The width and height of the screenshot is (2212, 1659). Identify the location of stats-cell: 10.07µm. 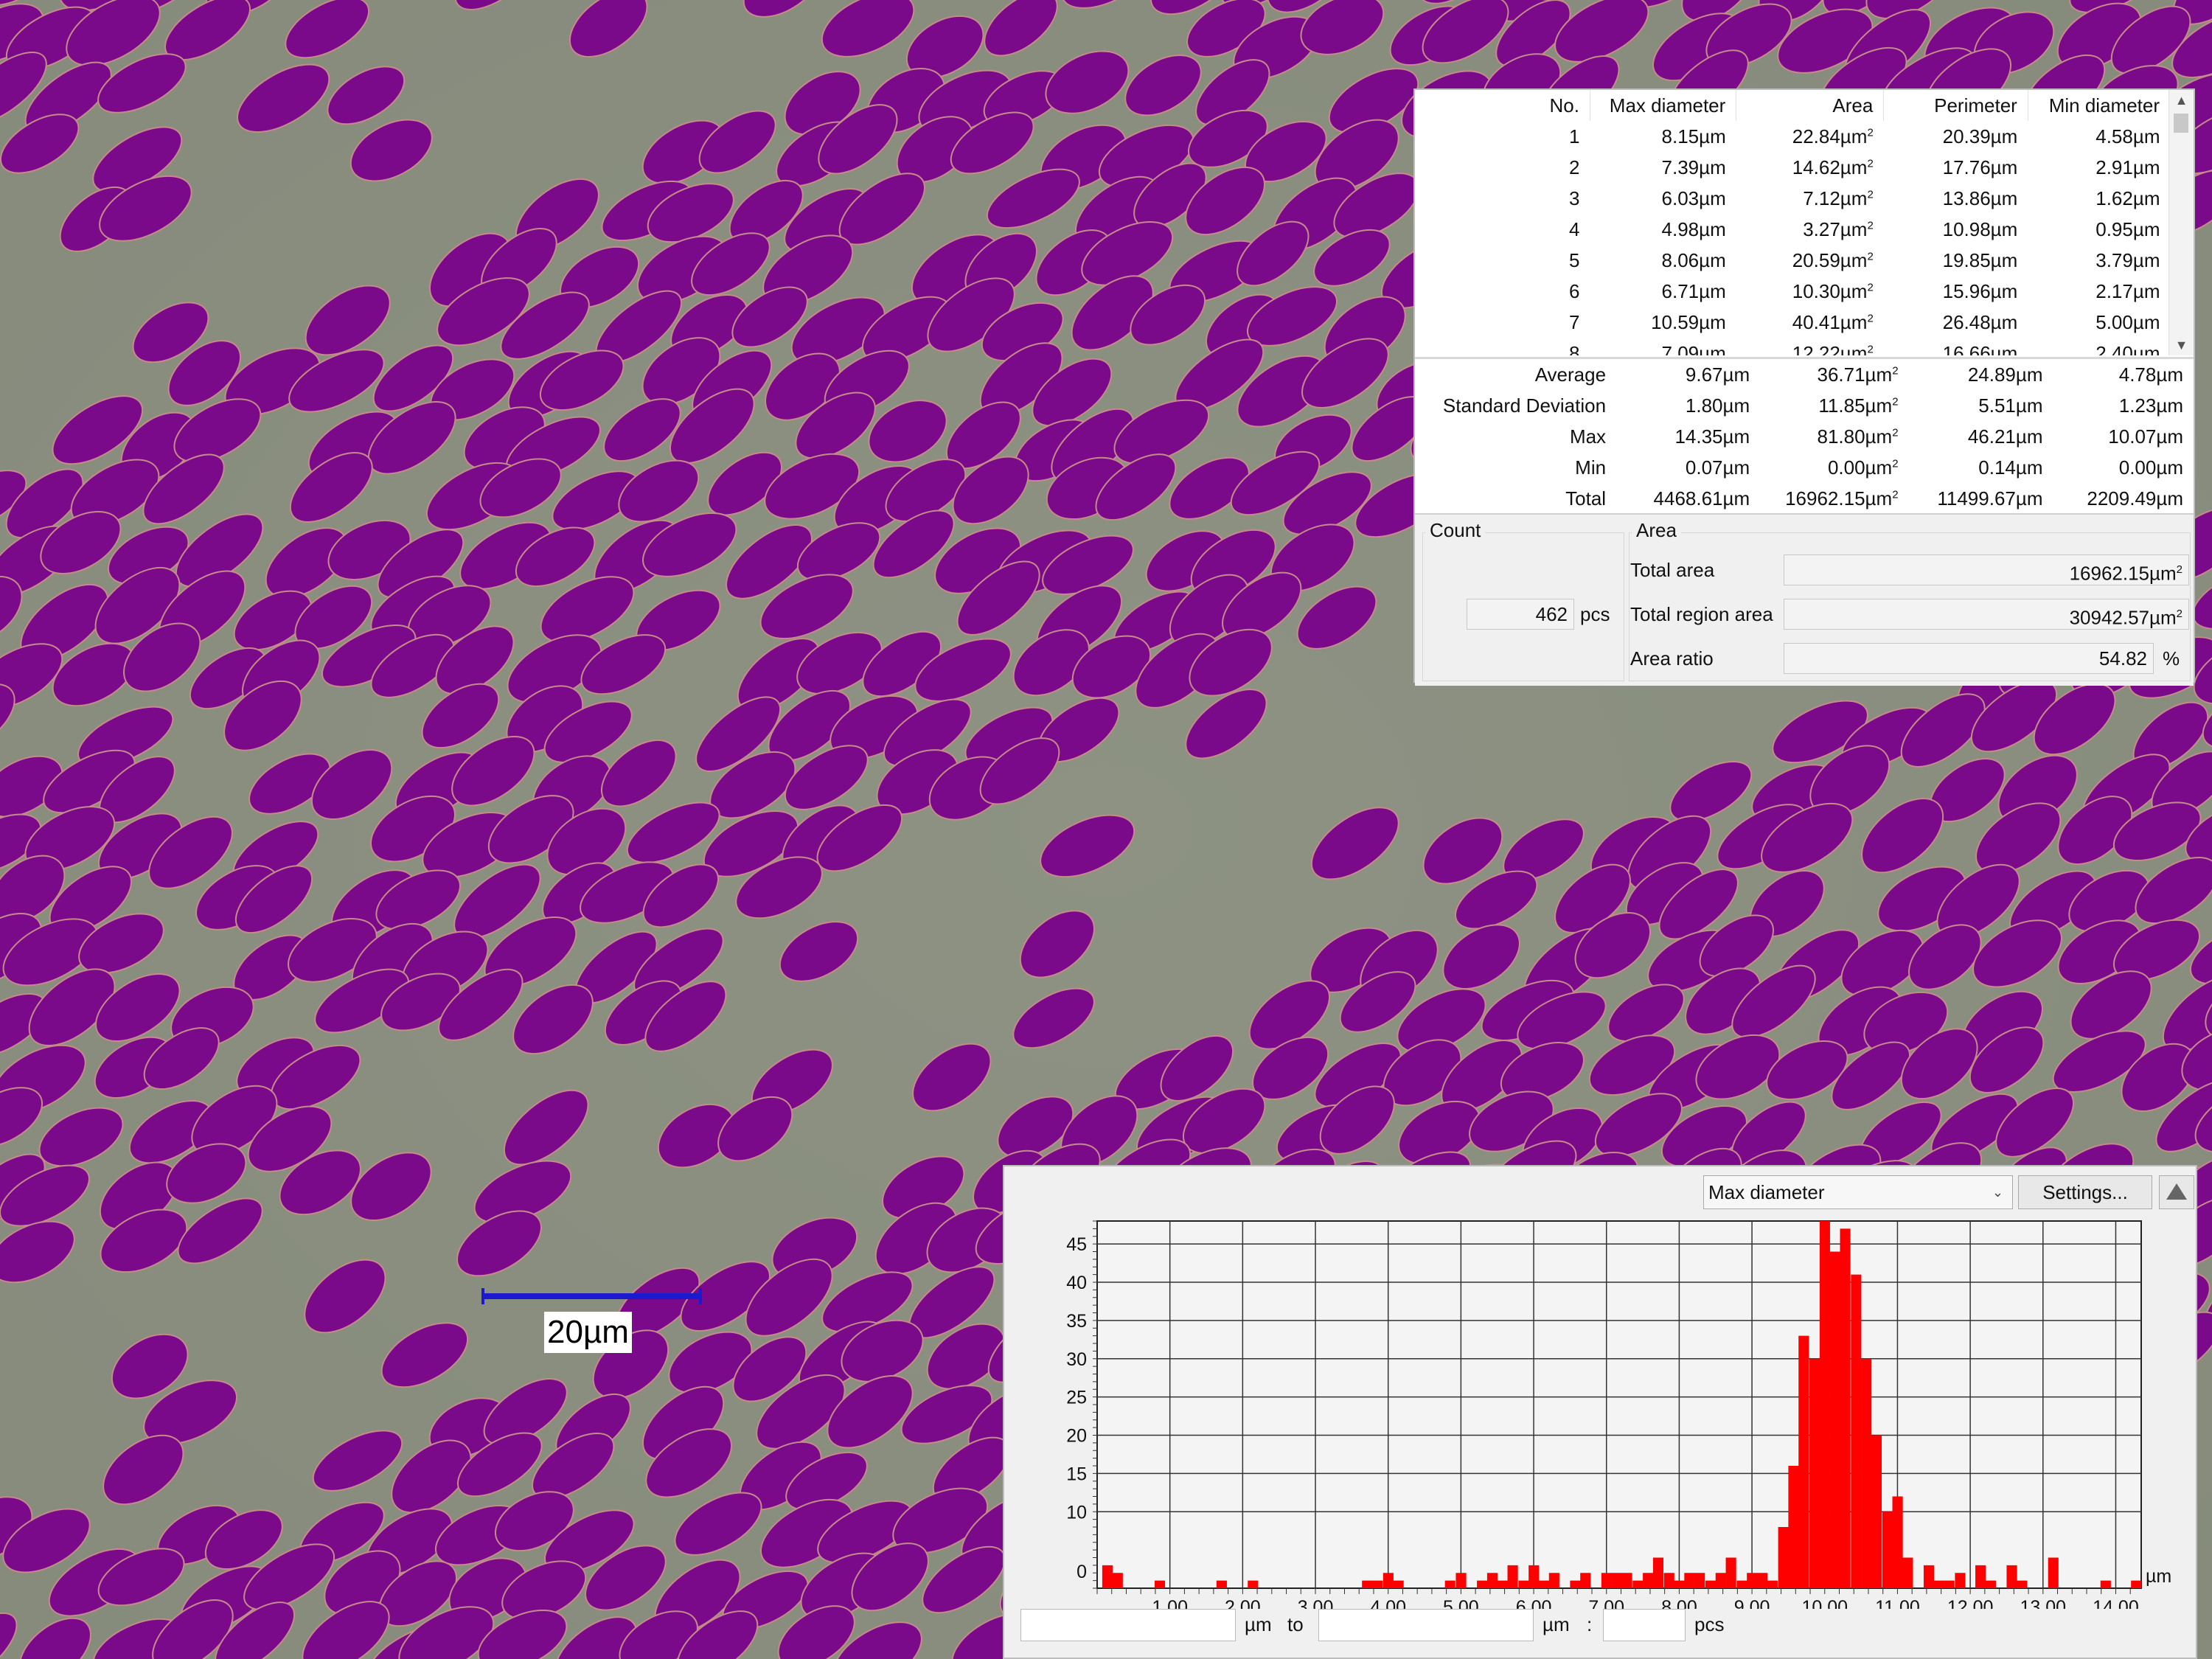
(2145, 436).